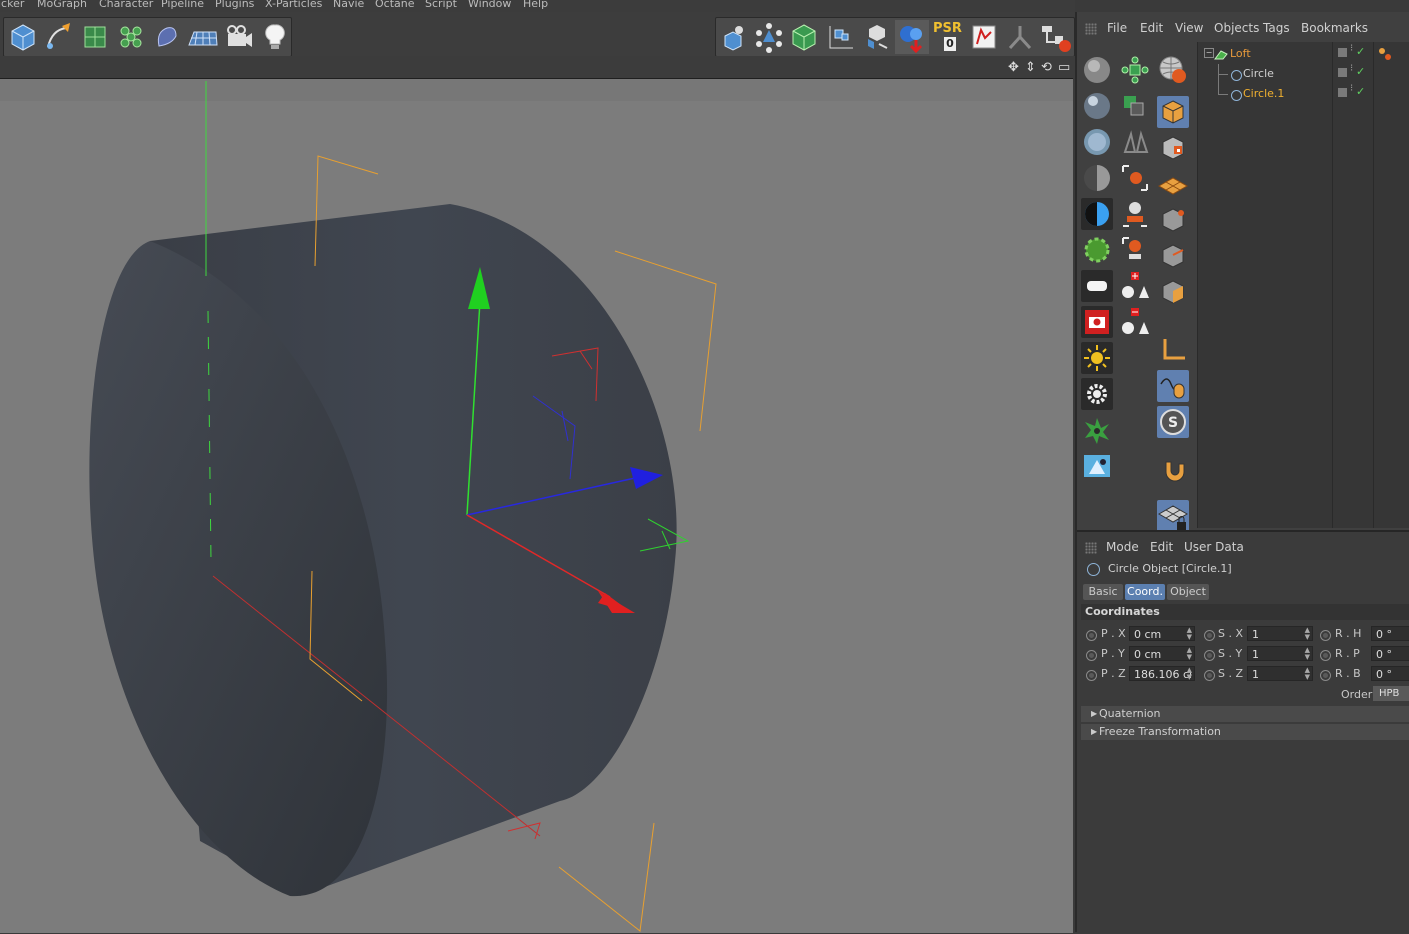  I want to click on om-menu-file: File, so click(1117, 28).